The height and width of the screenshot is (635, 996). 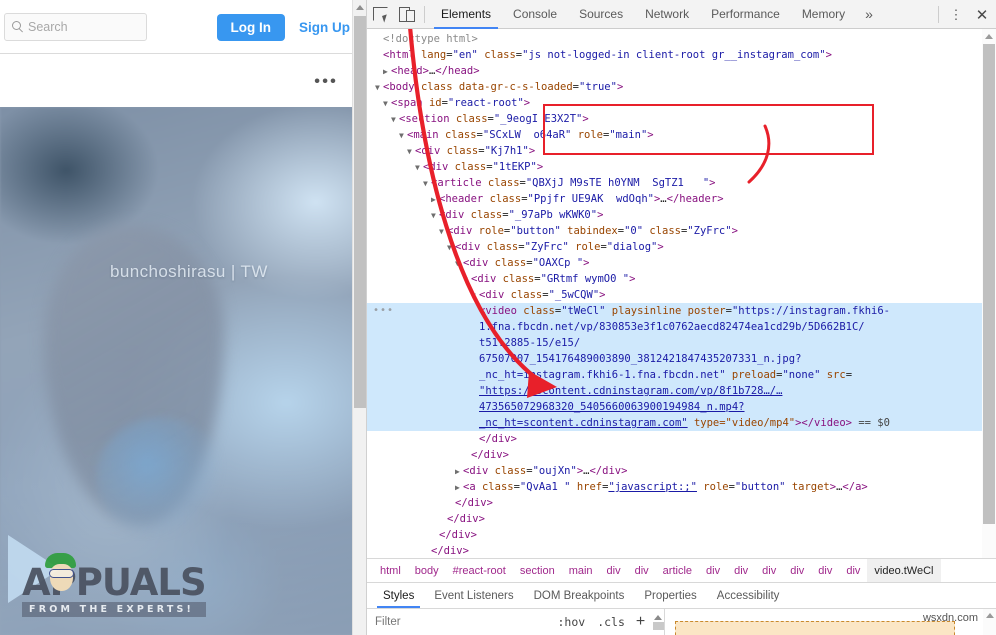 What do you see at coordinates (681, 263) in the screenshot?
I see `dom-tree-row: ▼ <div class="OAXCp ">` at bounding box center [681, 263].